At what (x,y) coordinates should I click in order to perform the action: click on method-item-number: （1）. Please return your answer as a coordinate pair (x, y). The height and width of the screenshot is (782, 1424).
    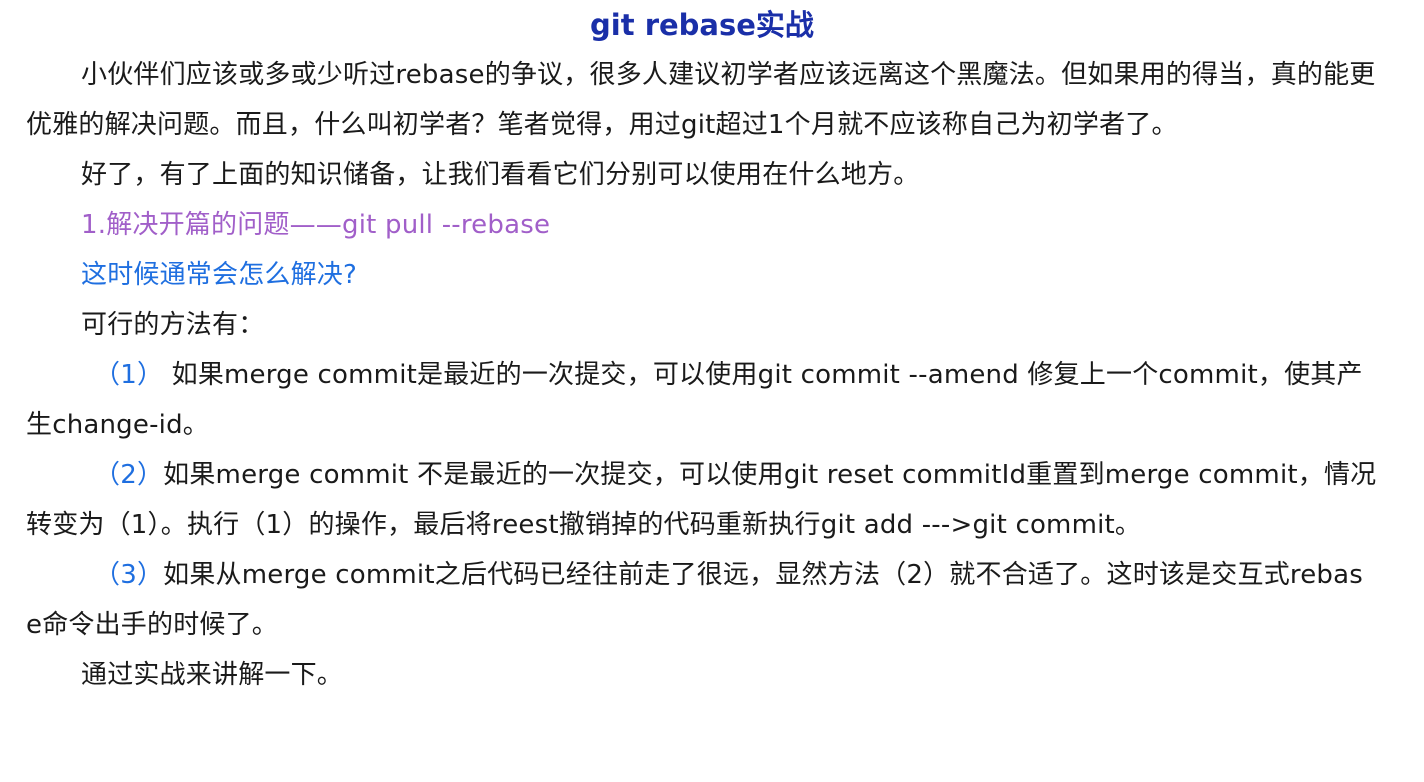
    Looking at the image, I should click on (129, 375).